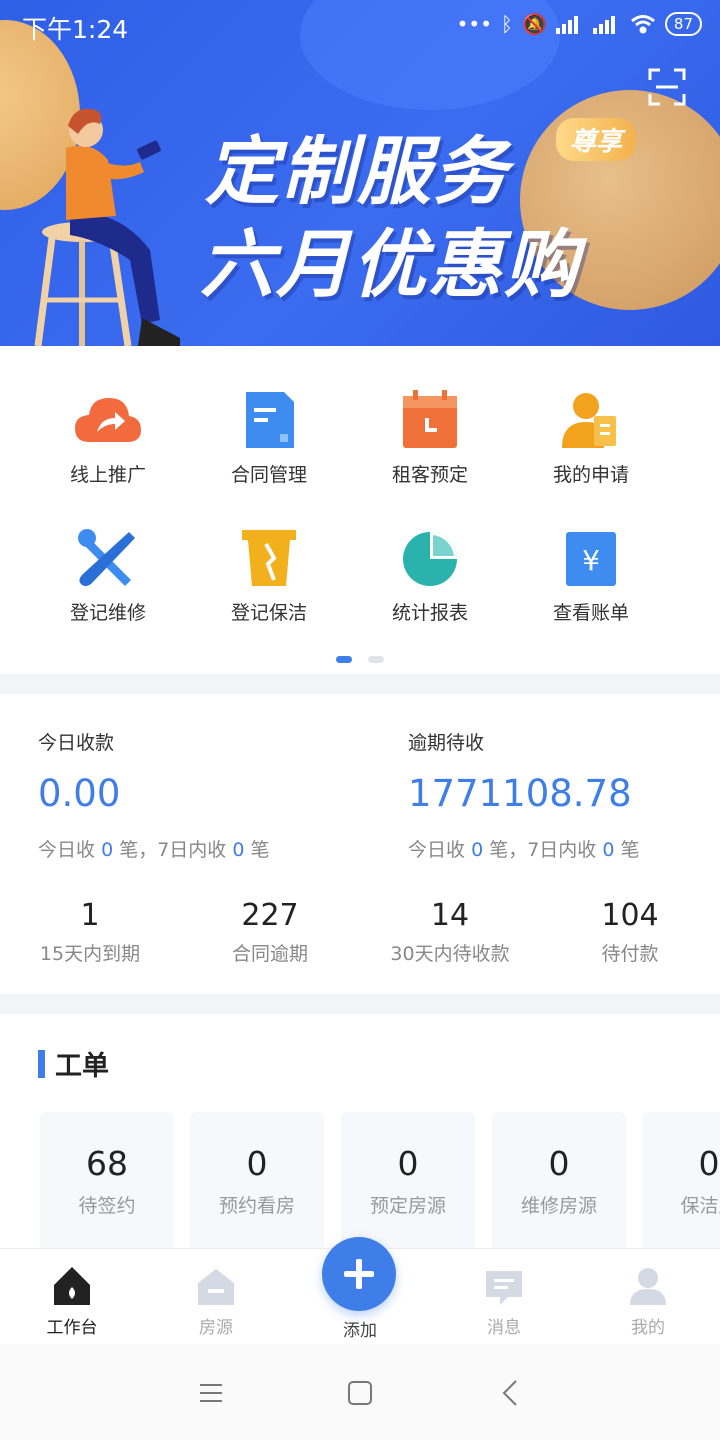 This screenshot has height=1440, width=720. What do you see at coordinates (270, 420) in the screenshot?
I see `document-icon` at bounding box center [270, 420].